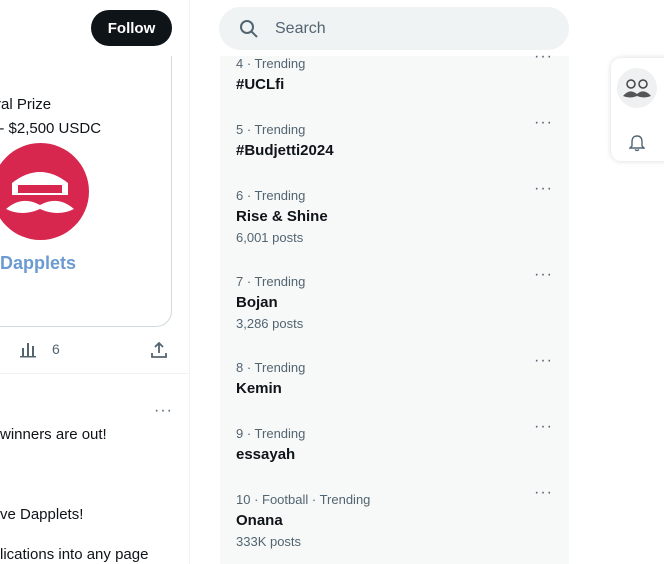  Describe the element at coordinates (637, 143) in the screenshot. I see `bell-icon` at that location.